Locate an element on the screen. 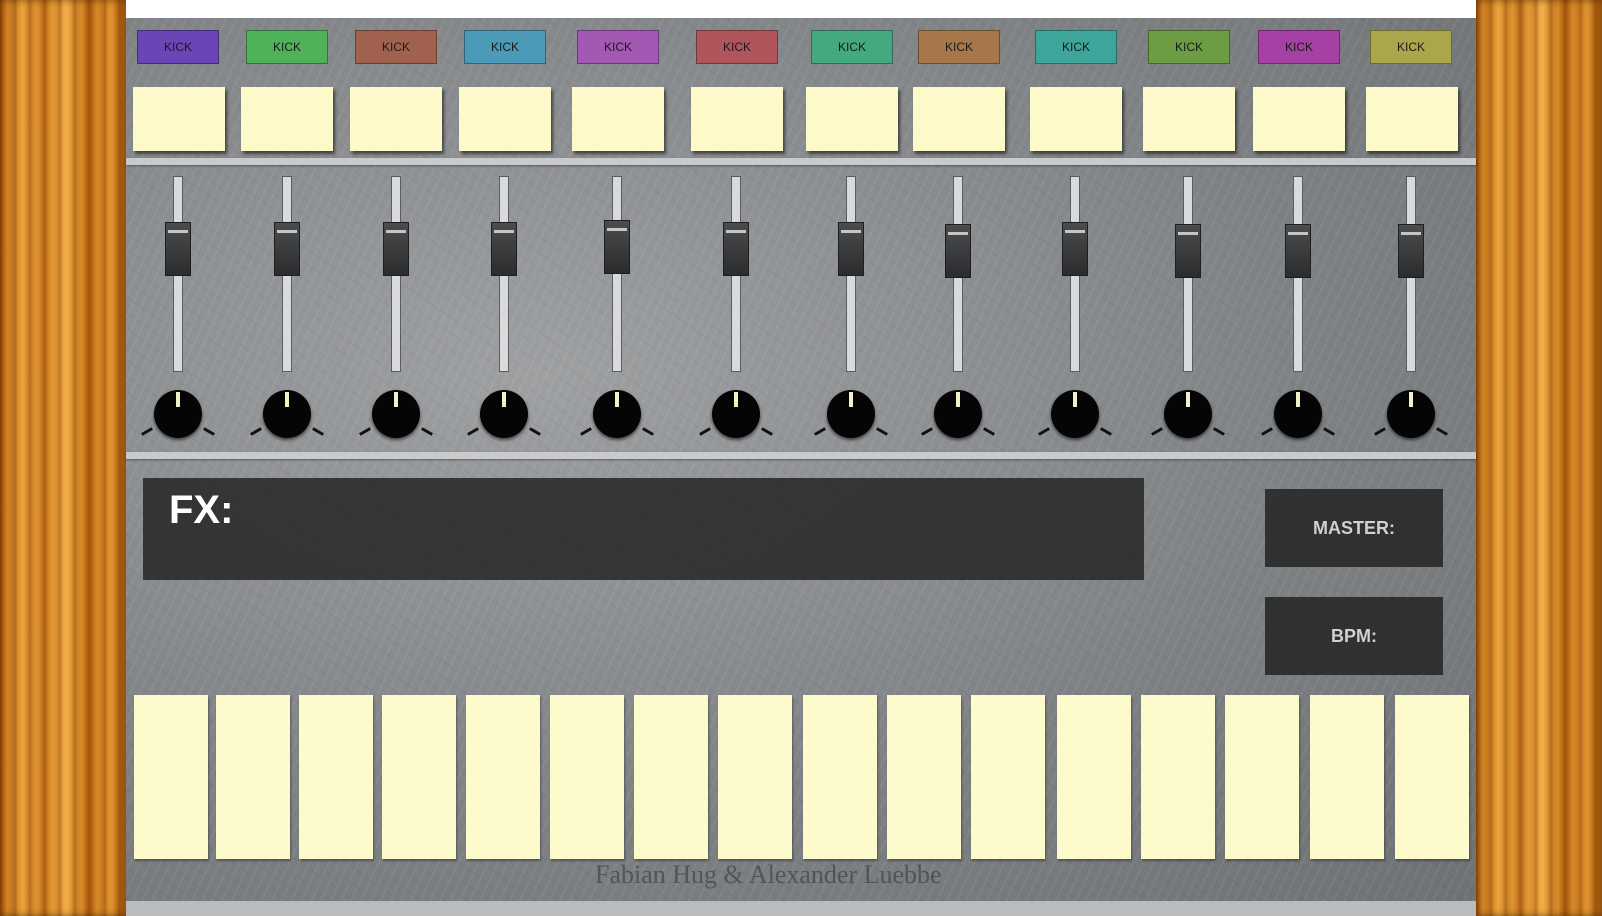 Image resolution: width=1602 pixels, height=916 pixels. track-label-12: KICK is located at coordinates (1411, 47).